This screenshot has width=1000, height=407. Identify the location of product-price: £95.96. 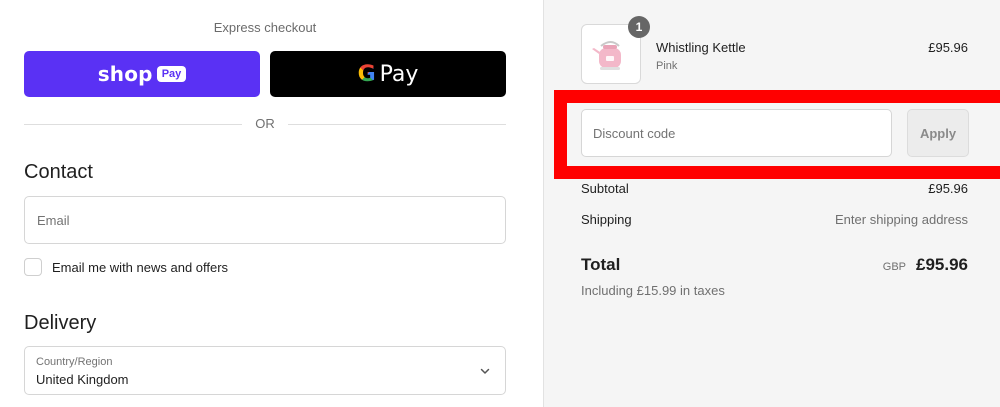
(948, 47).